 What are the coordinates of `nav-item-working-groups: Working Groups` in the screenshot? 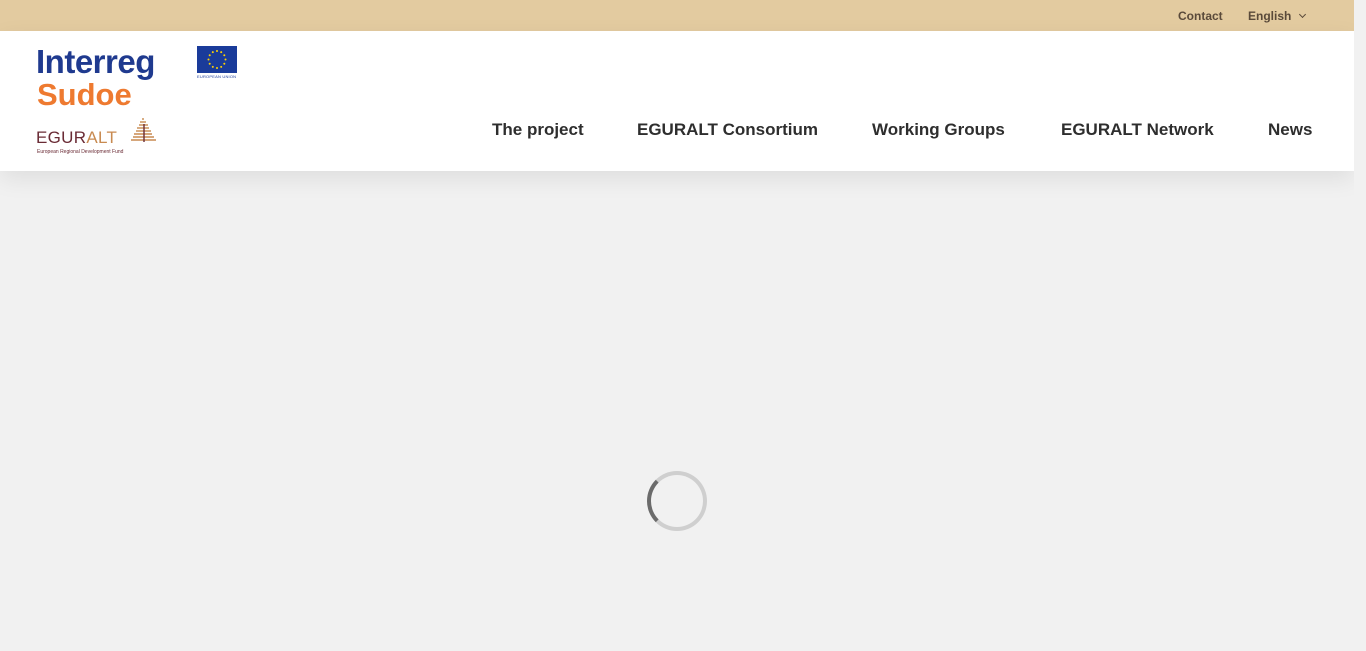 It's located at (938, 130).